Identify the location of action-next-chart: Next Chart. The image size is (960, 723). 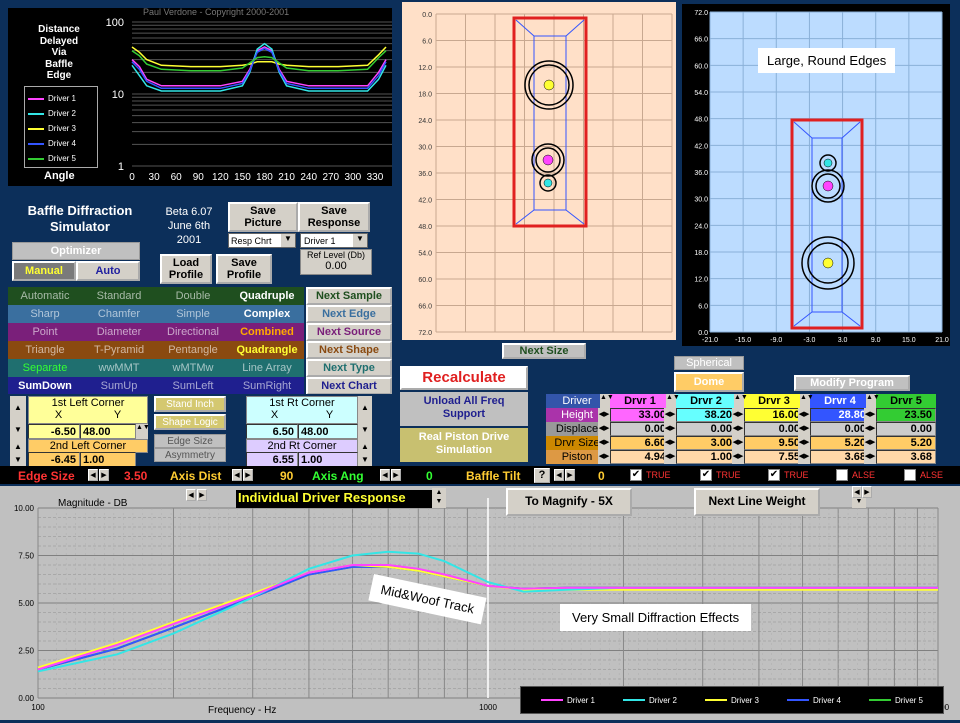
(349, 386).